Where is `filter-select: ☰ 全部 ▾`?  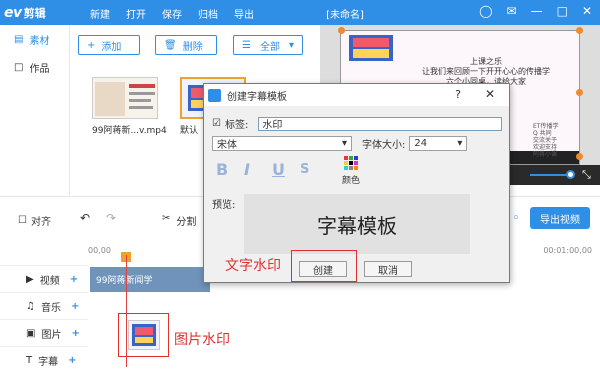 filter-select: ☰ 全部 ▾ is located at coordinates (268, 45).